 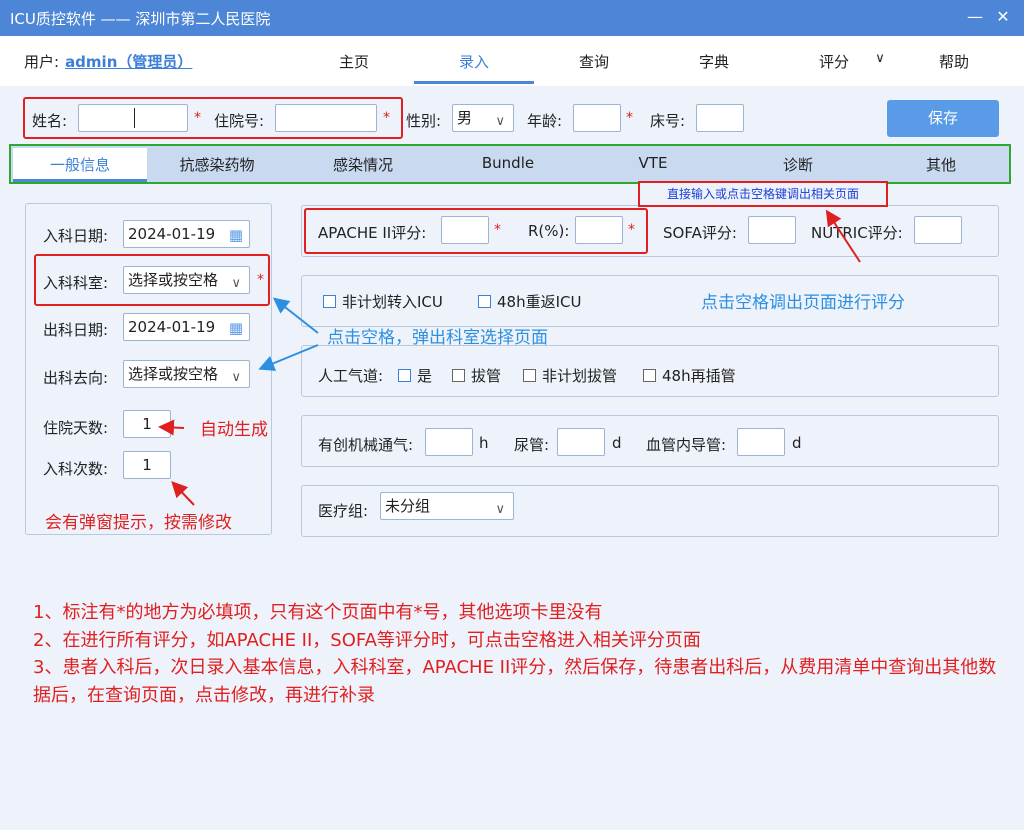 I want to click on arrow-to-admit-count, so click(x=183, y=493).